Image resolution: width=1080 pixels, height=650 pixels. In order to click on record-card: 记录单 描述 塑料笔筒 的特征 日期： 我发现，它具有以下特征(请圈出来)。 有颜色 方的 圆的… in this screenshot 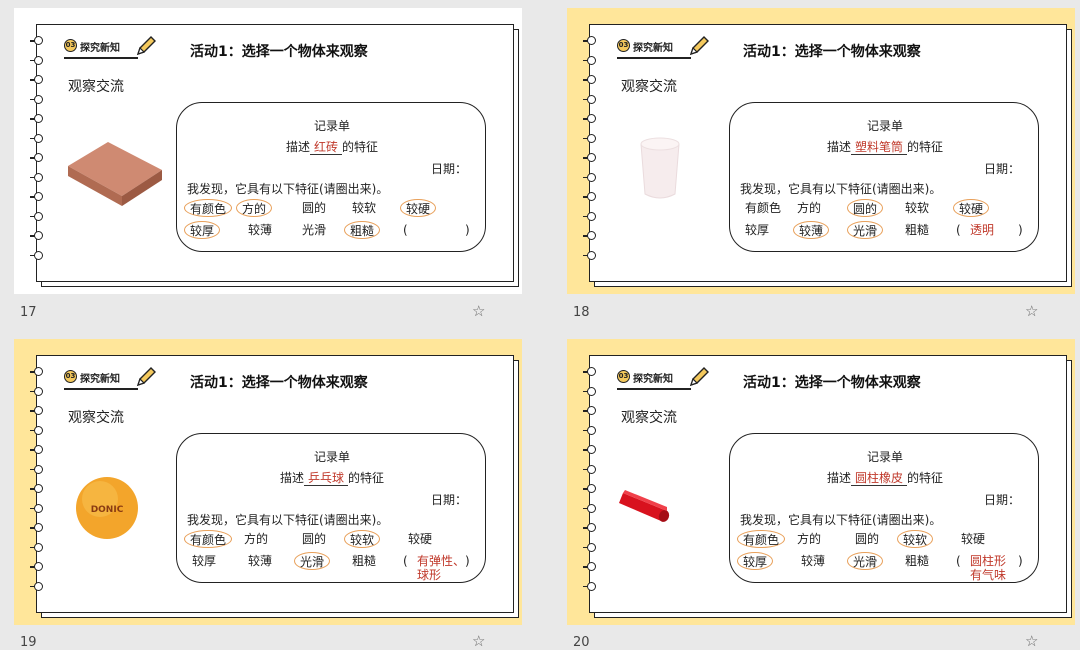, I will do `click(884, 177)`.